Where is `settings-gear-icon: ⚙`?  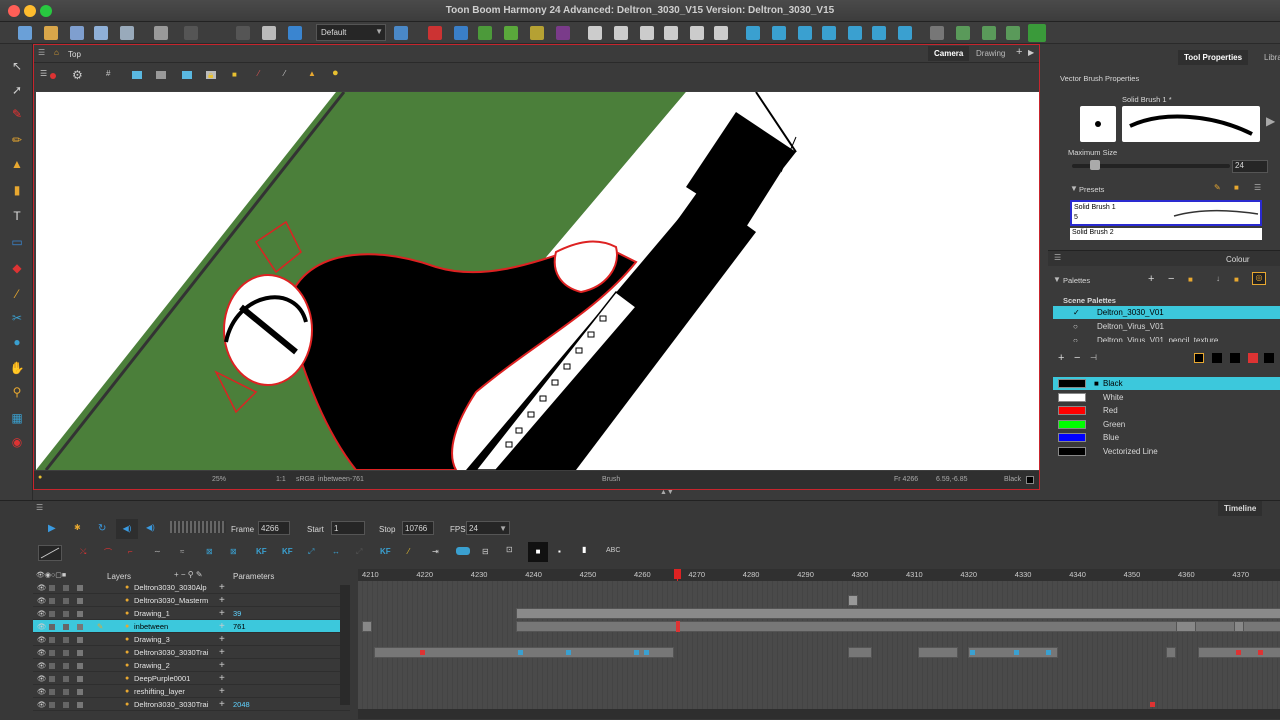 settings-gear-icon: ⚙ is located at coordinates (77, 75).